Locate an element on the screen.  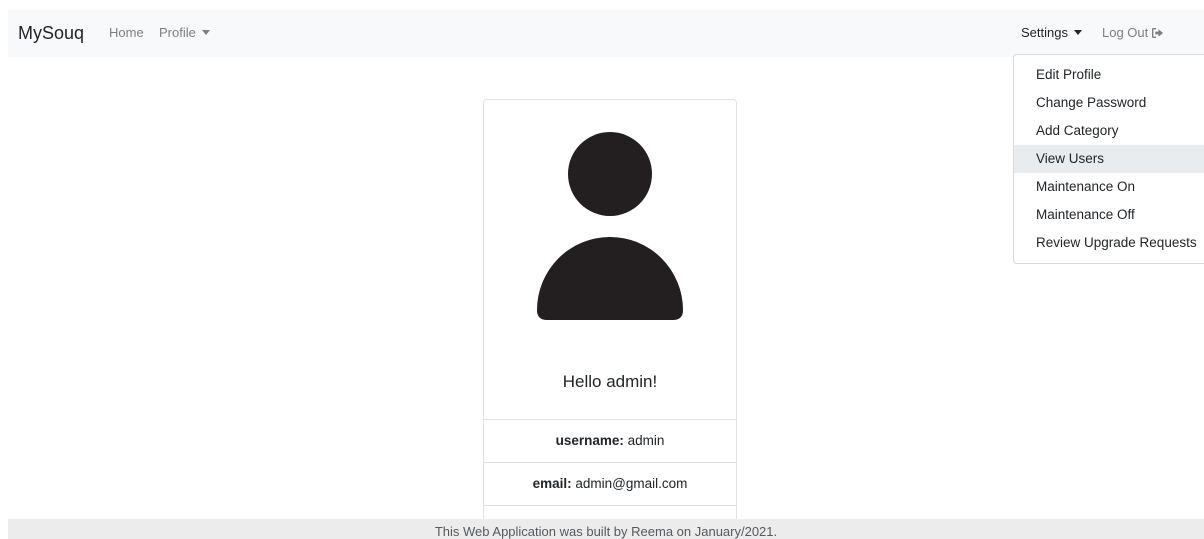
nav-profile-dropdown: Profile is located at coordinates (184, 32).